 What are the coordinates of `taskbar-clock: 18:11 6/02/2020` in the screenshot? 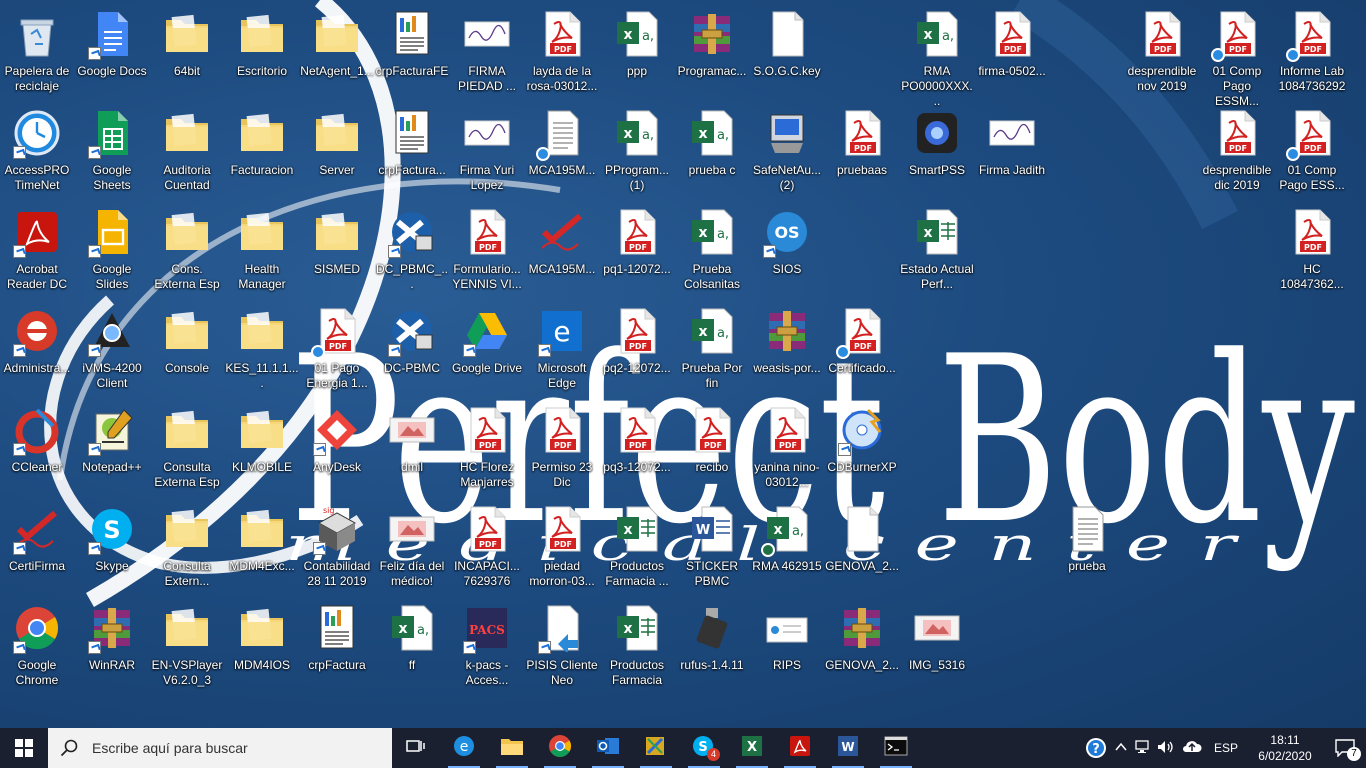 It's located at (1285, 748).